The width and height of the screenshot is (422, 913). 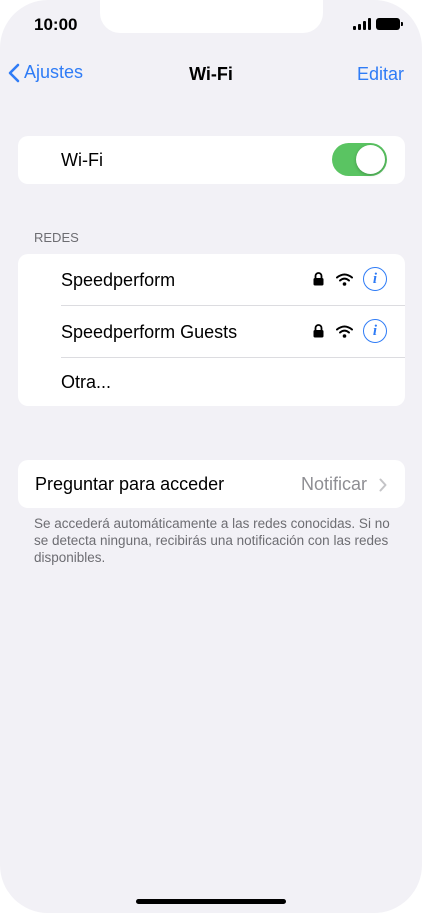 I want to click on network-row: Speedperform Guests i, so click(x=211, y=332).